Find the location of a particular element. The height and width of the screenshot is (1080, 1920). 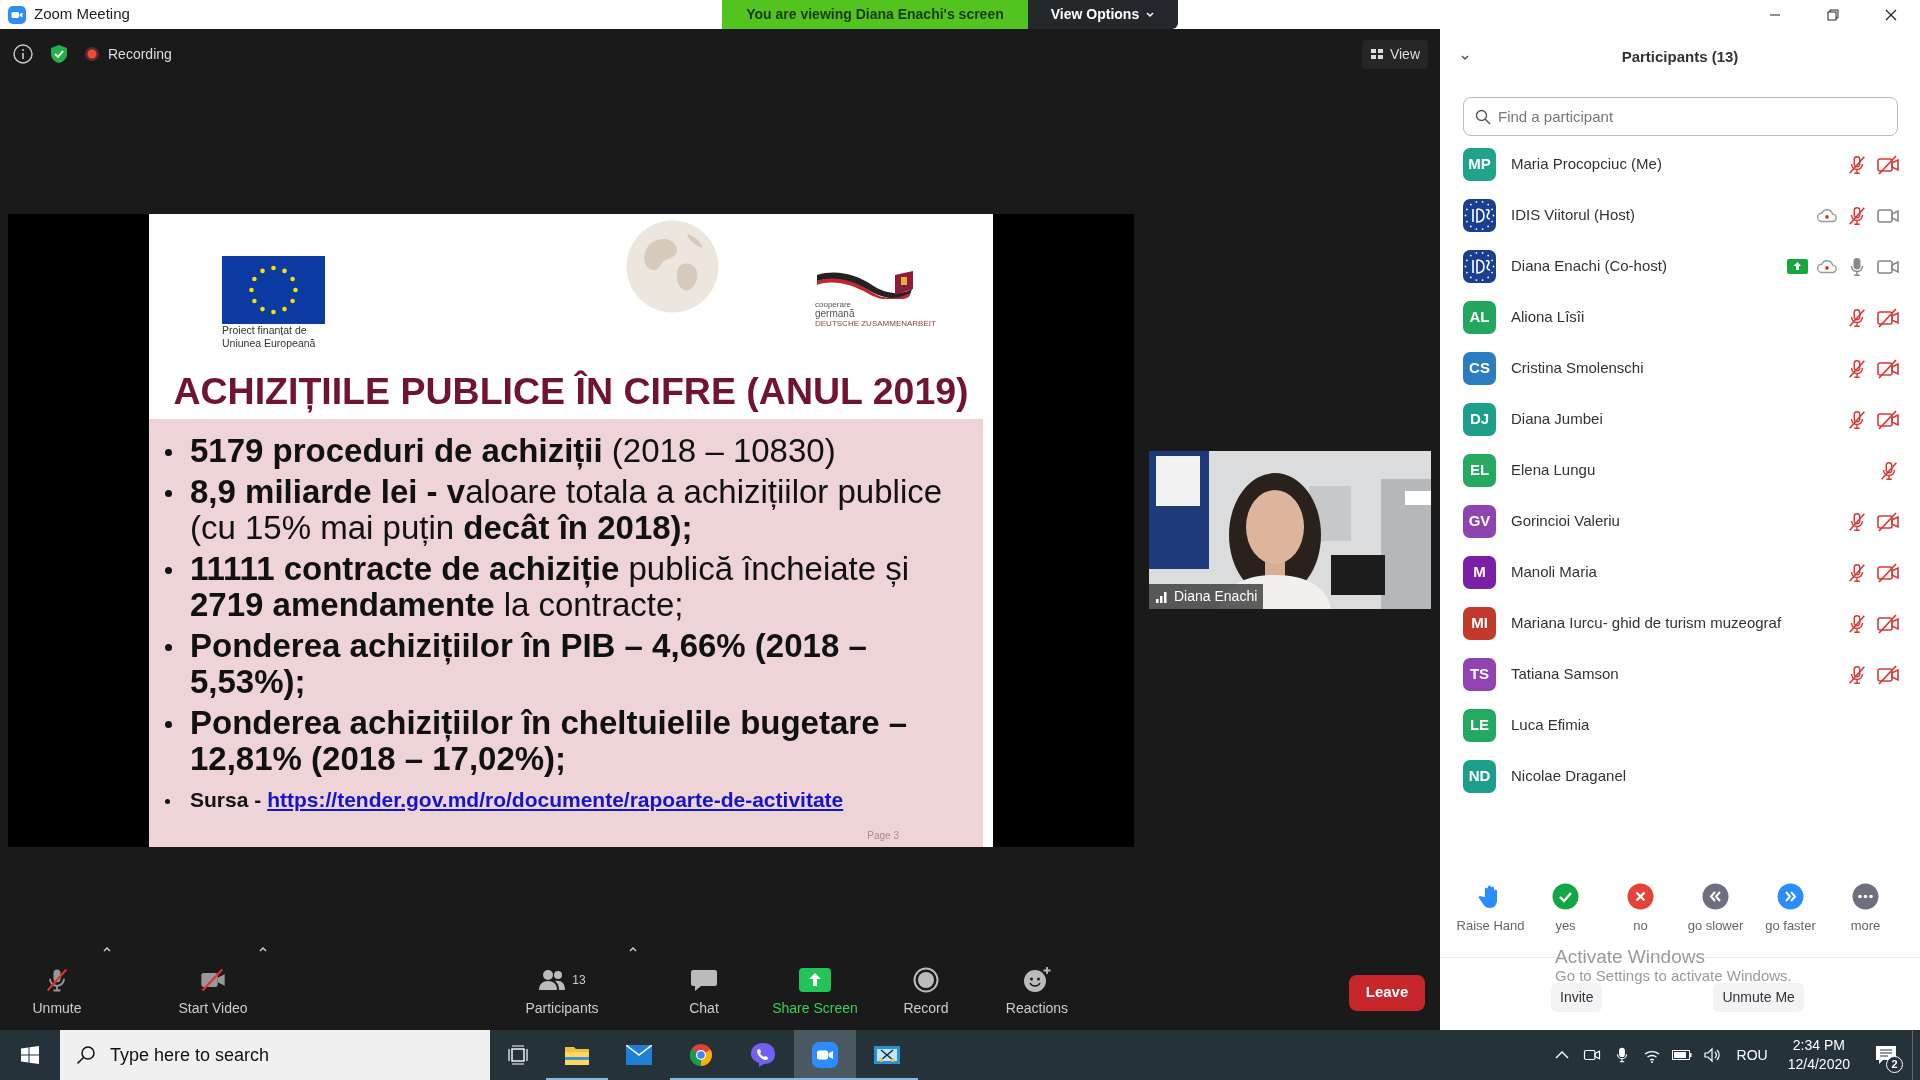

participant-name: Luca Efimia is located at coordinates (1550, 725).